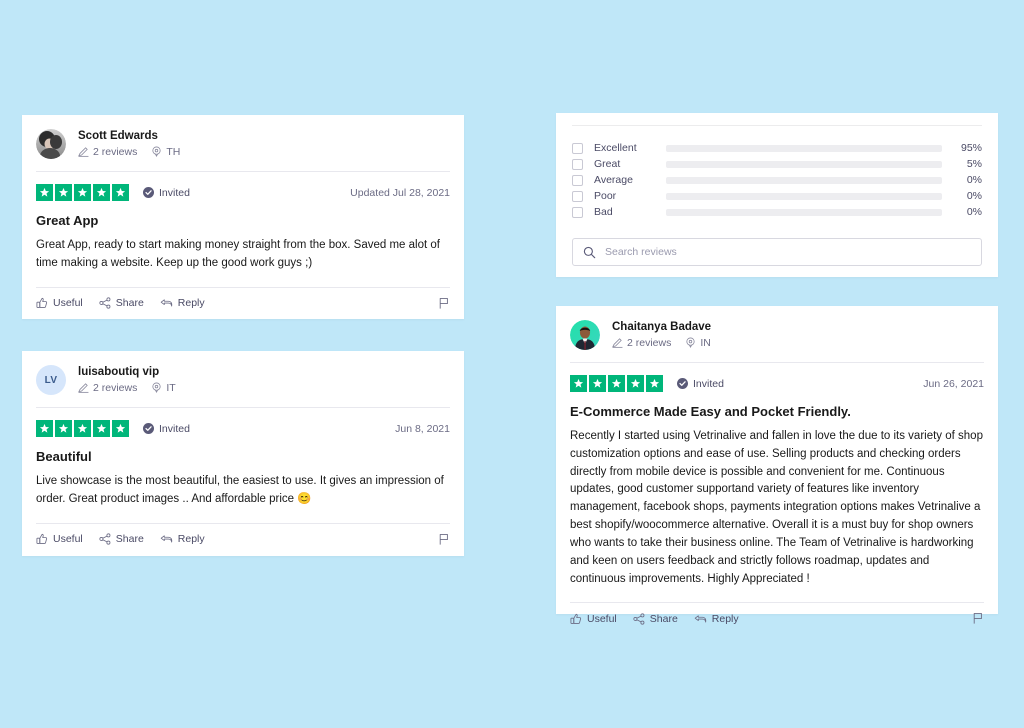 This screenshot has width=1024, height=728. I want to click on share-icon, so click(105, 303).